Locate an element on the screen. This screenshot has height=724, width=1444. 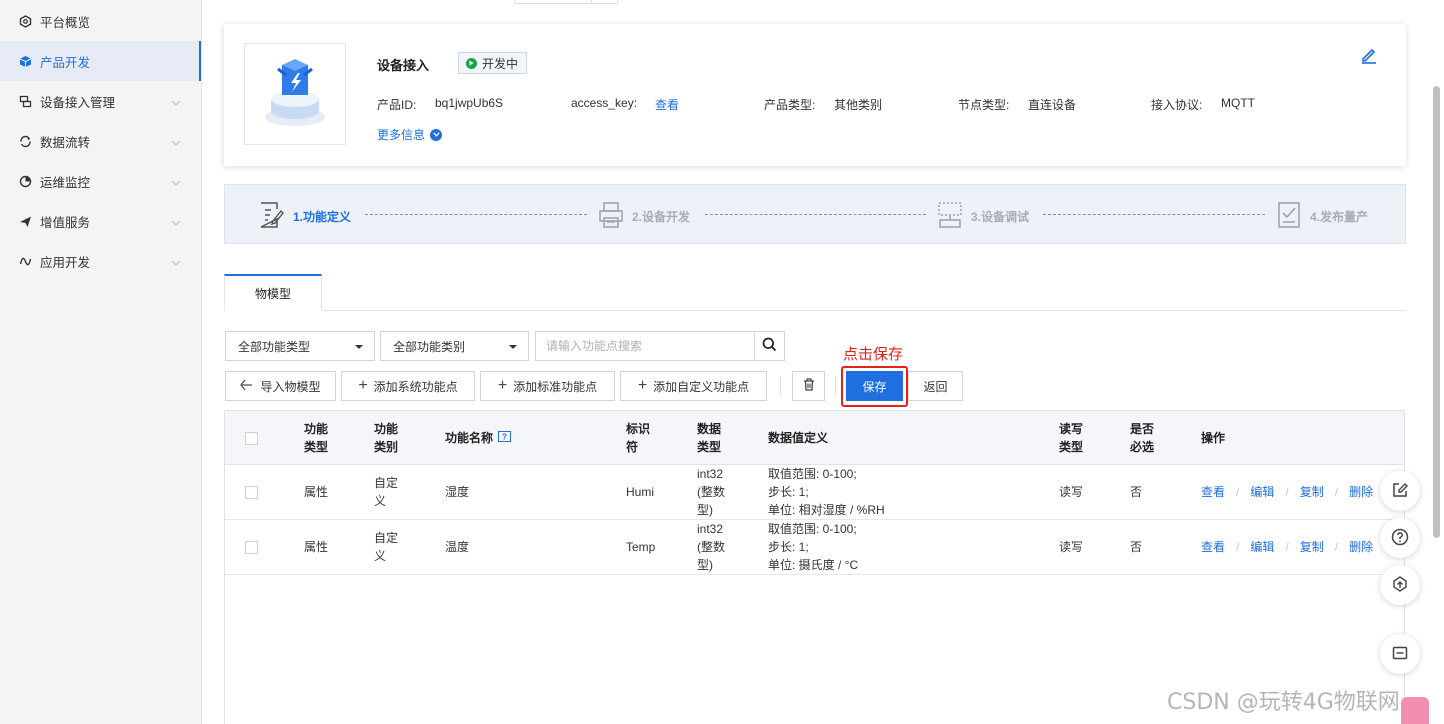
cloud-upload-button is located at coordinates (1400, 585).